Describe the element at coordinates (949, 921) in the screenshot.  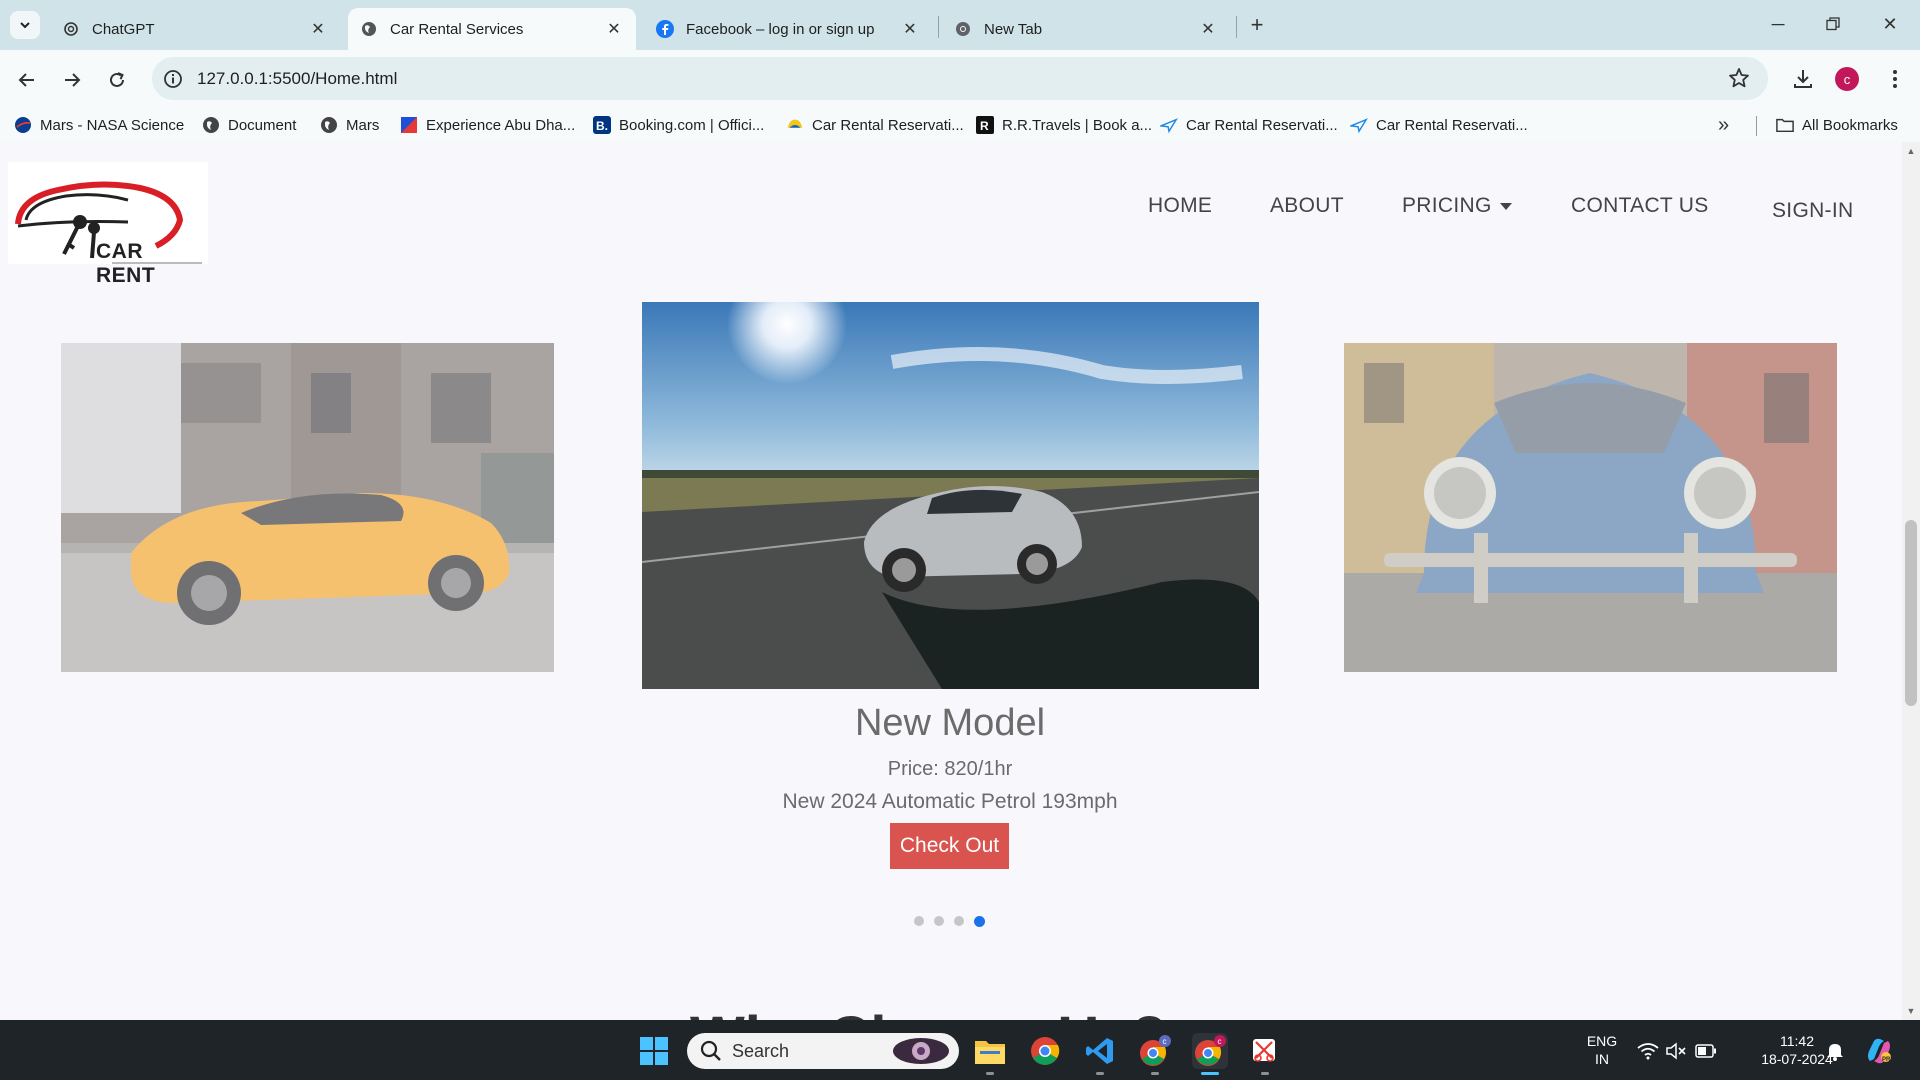
I see `carousel-indicators` at that location.